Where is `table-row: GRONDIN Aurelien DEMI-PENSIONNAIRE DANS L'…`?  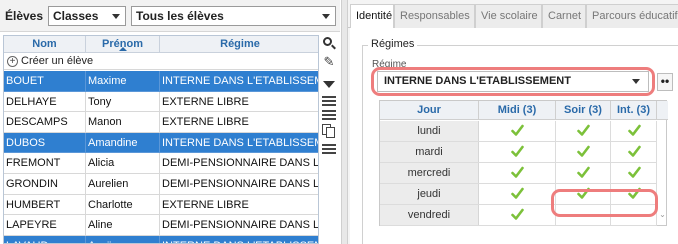 table-row: GRONDIN Aurelien DEMI-PENSIONNAIRE DANS L'… is located at coordinates (161, 184).